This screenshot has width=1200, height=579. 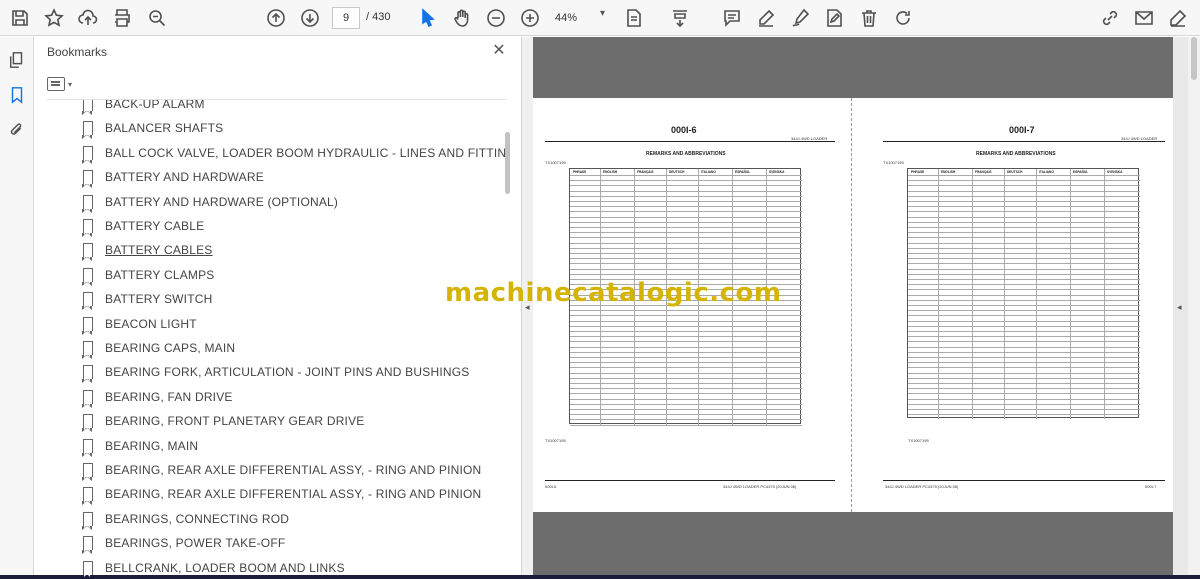 What do you see at coordinates (903, 18) in the screenshot?
I see `rotate-icon` at bounding box center [903, 18].